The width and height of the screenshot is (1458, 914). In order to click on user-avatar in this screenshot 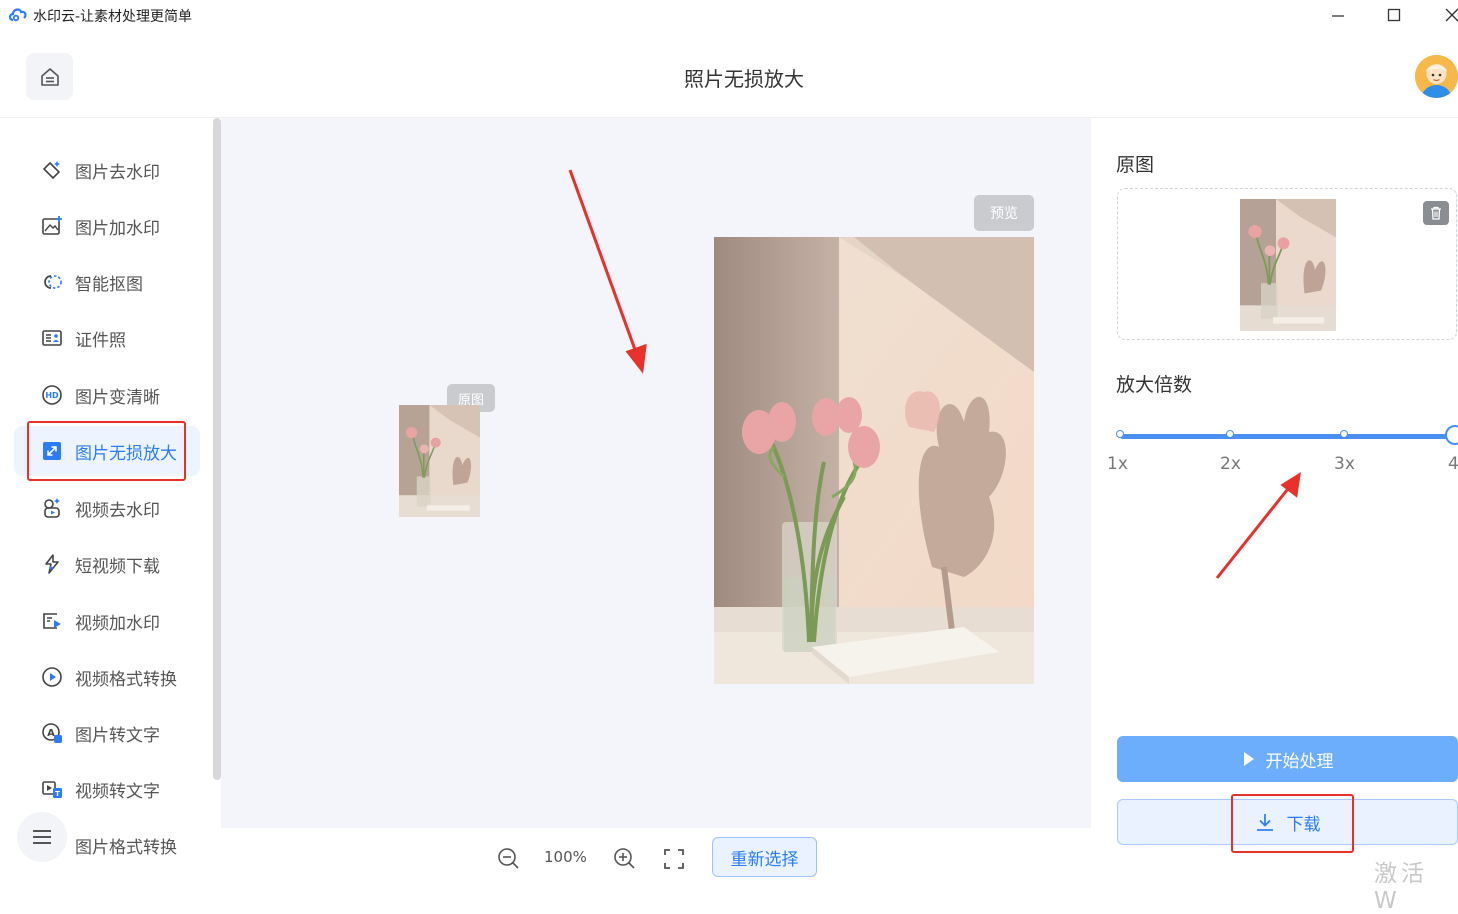, I will do `click(1436, 76)`.